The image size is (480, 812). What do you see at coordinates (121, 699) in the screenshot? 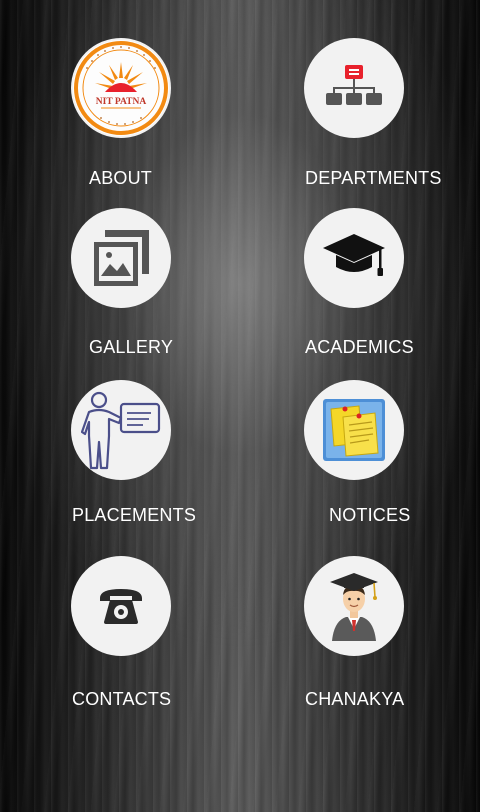
I see `contacts-label: CONTACTS` at bounding box center [121, 699].